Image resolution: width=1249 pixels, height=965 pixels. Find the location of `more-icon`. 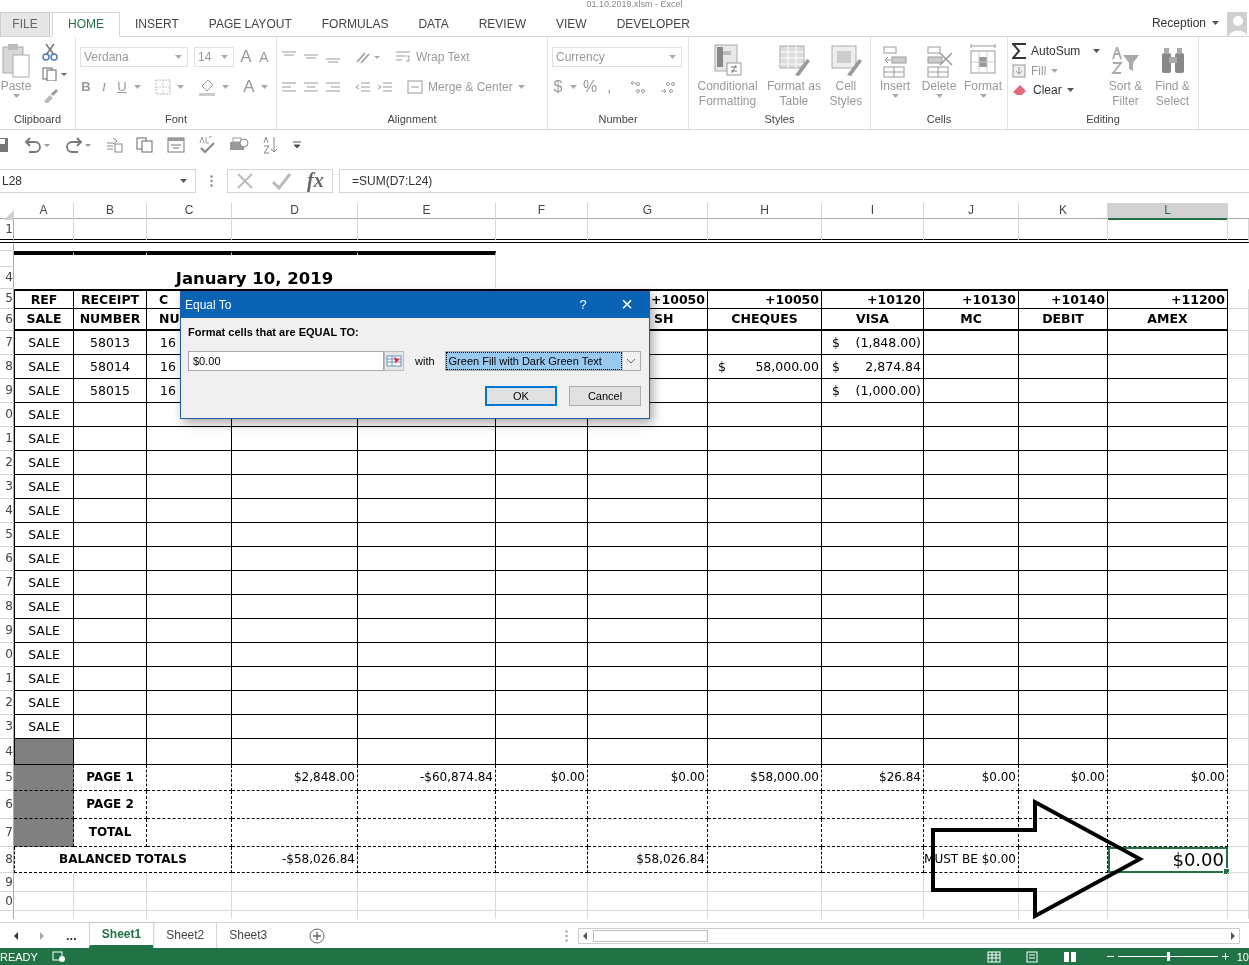

more-icon is located at coordinates (211, 180).